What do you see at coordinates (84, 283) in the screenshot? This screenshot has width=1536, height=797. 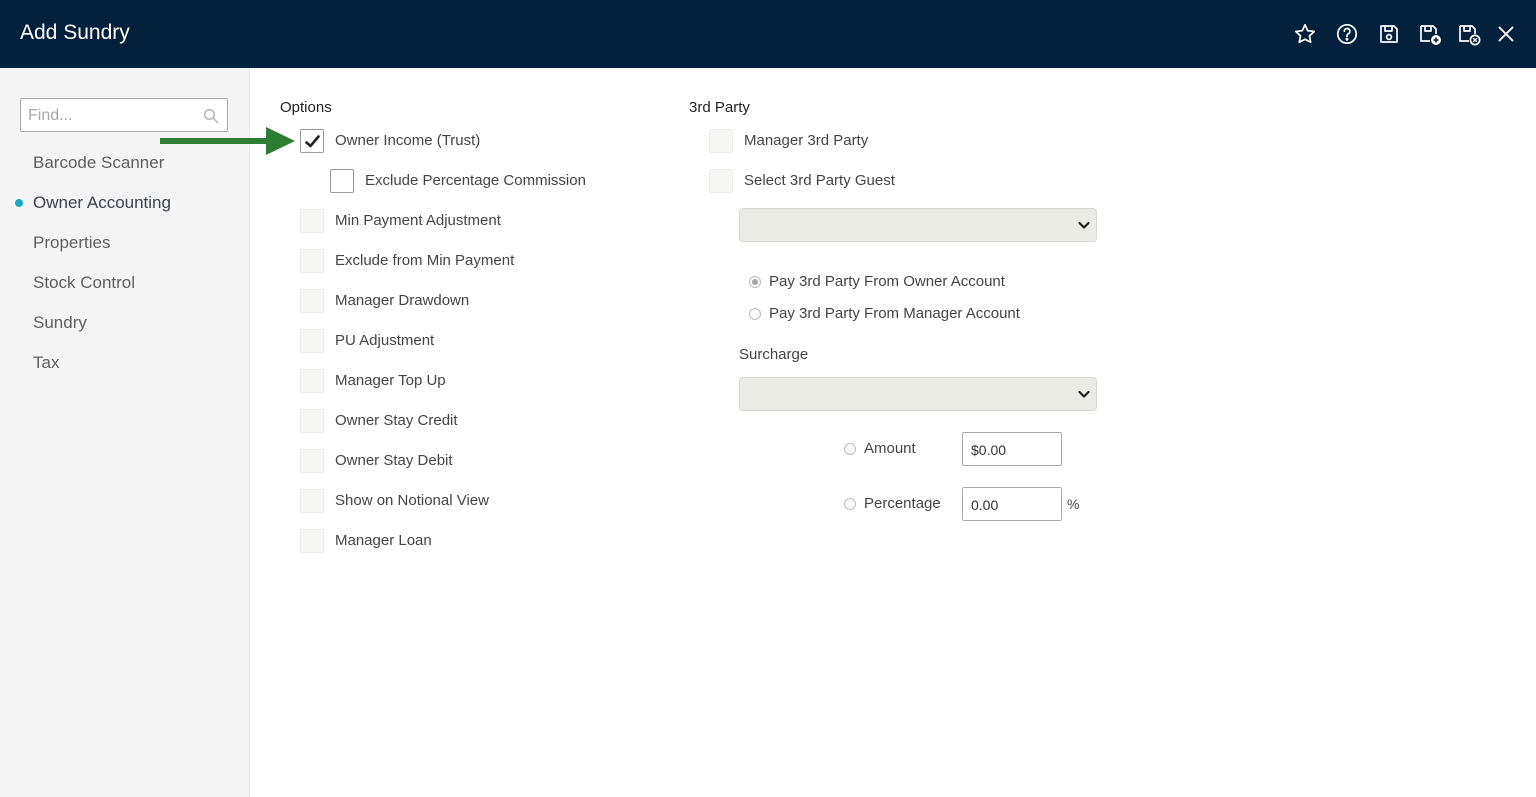 I see `sidebar-item-stock-control: Stock Control` at bounding box center [84, 283].